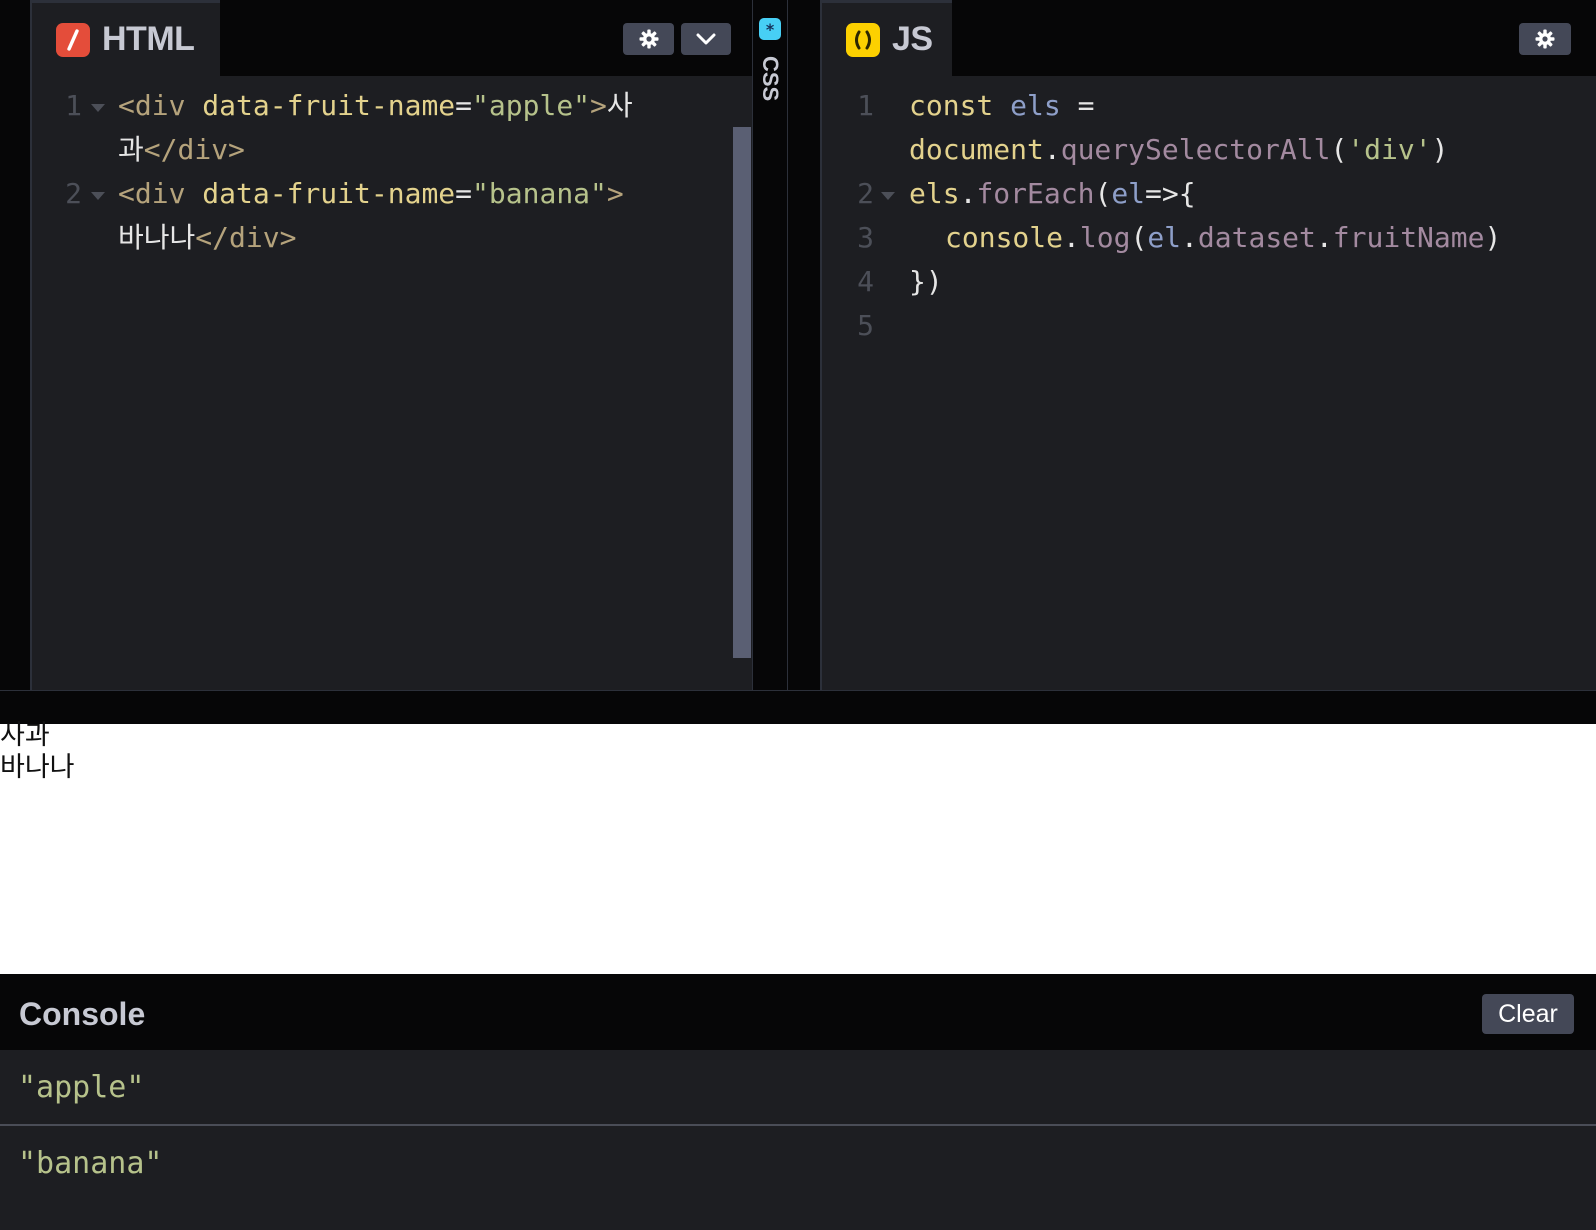 The width and height of the screenshot is (1596, 1230). I want to click on css-logo-icon: *, so click(770, 29).